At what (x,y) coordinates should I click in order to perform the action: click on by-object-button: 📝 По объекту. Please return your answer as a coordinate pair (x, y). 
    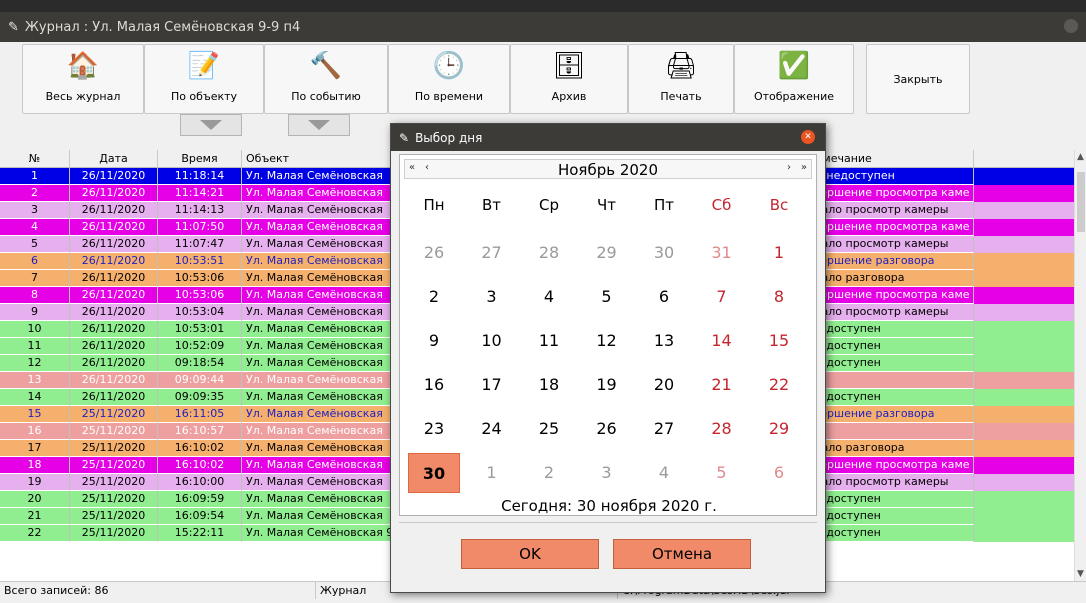
    Looking at the image, I should click on (204, 79).